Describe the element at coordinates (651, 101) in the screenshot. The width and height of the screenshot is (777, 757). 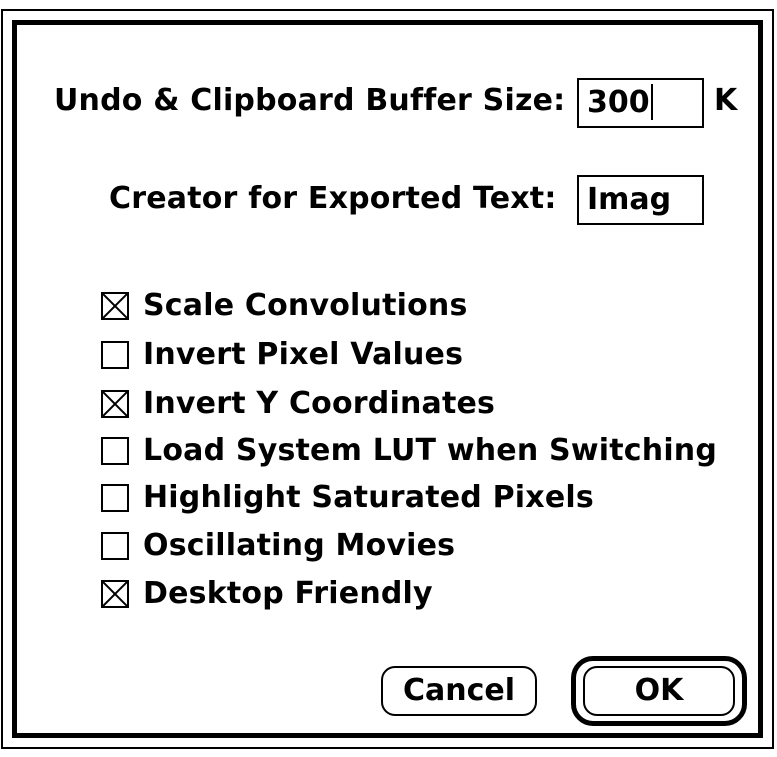
I see `text-caret` at that location.